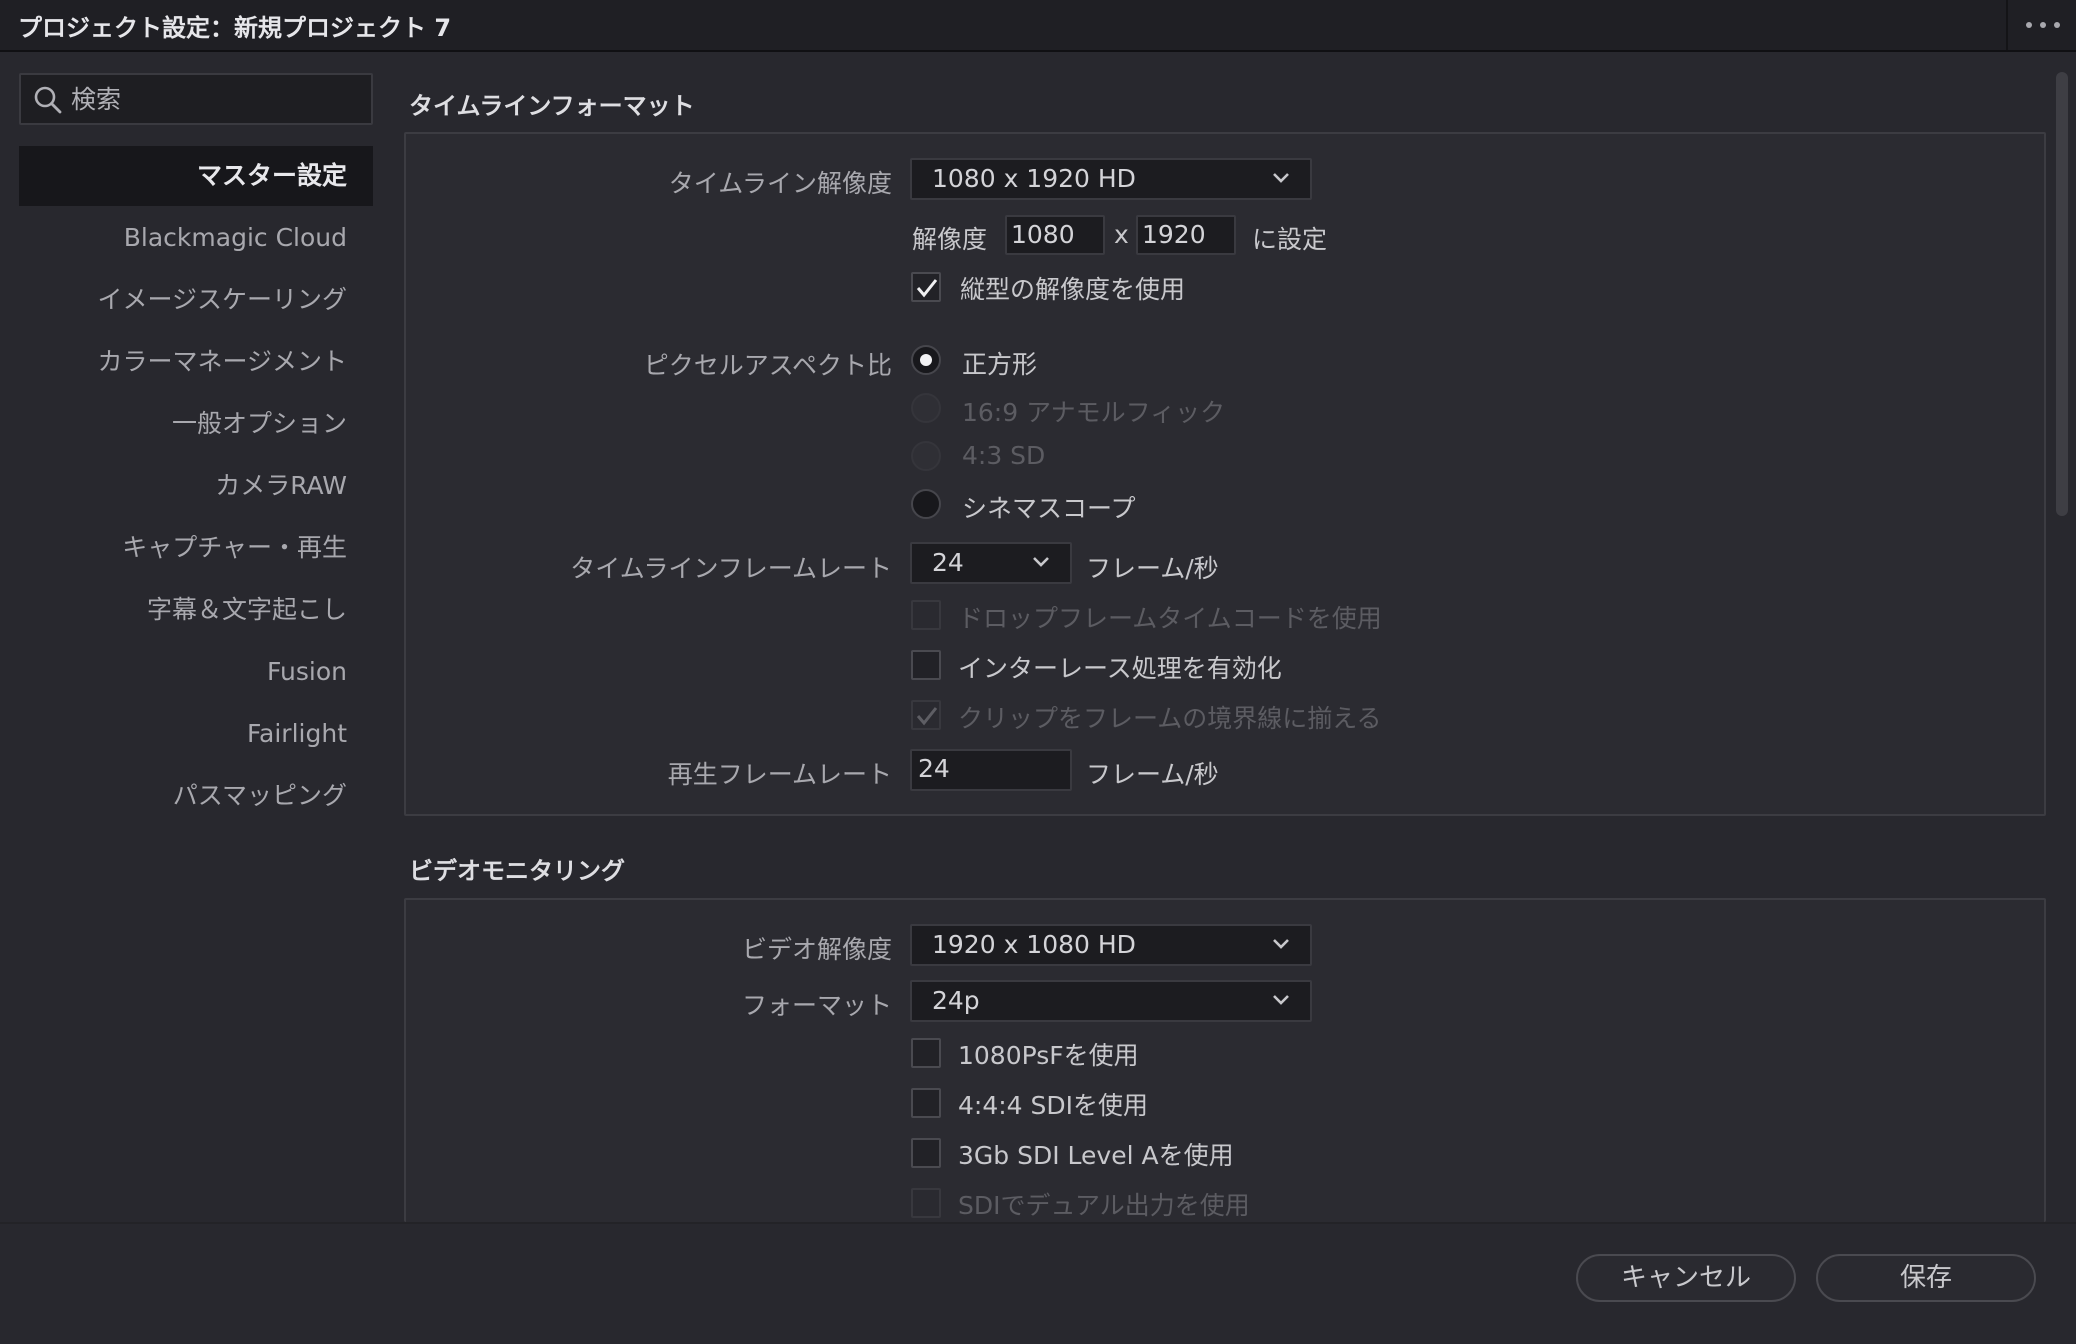 Image resolution: width=2076 pixels, height=1344 pixels. I want to click on pixel-aspect-sd-label: 4:3 SD, so click(1004, 455).